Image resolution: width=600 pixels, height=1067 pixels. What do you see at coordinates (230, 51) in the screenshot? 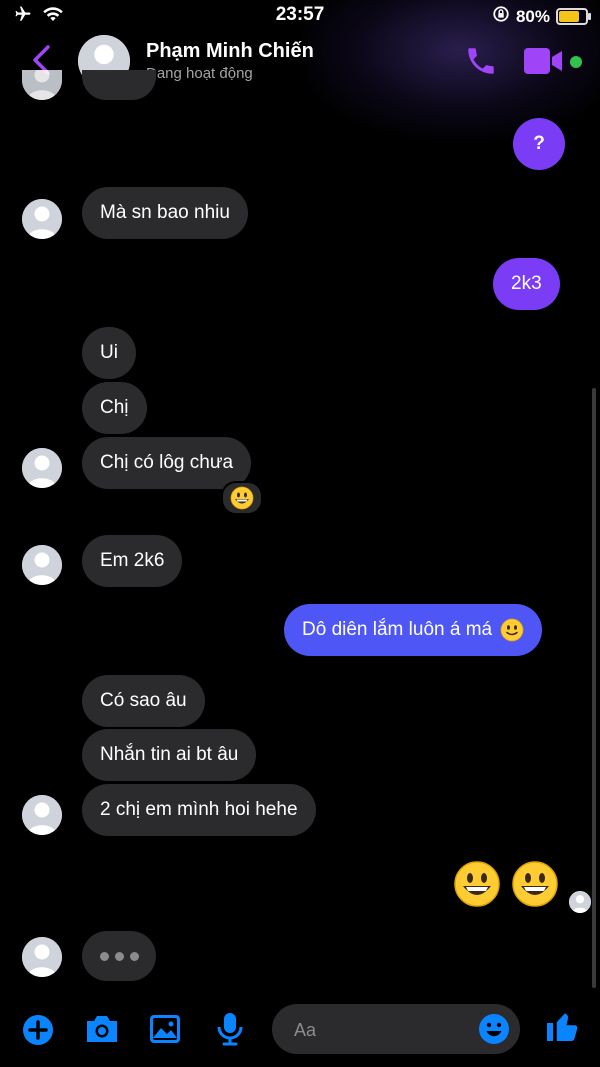
I see `contact-name: Phạm Minh Chiến` at bounding box center [230, 51].